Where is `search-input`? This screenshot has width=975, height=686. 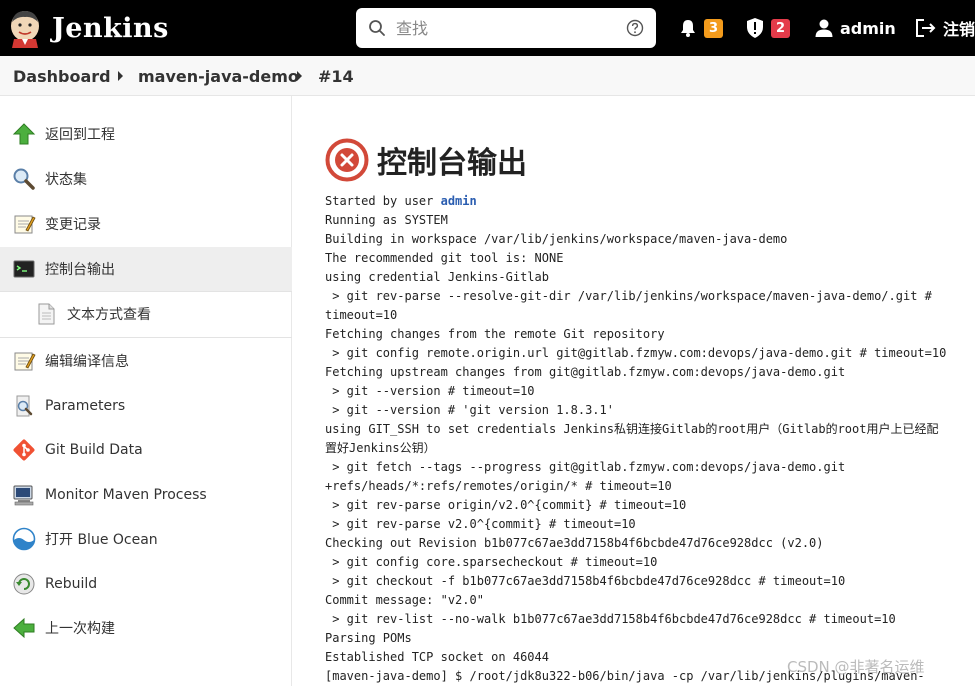 search-input is located at coordinates (506, 28).